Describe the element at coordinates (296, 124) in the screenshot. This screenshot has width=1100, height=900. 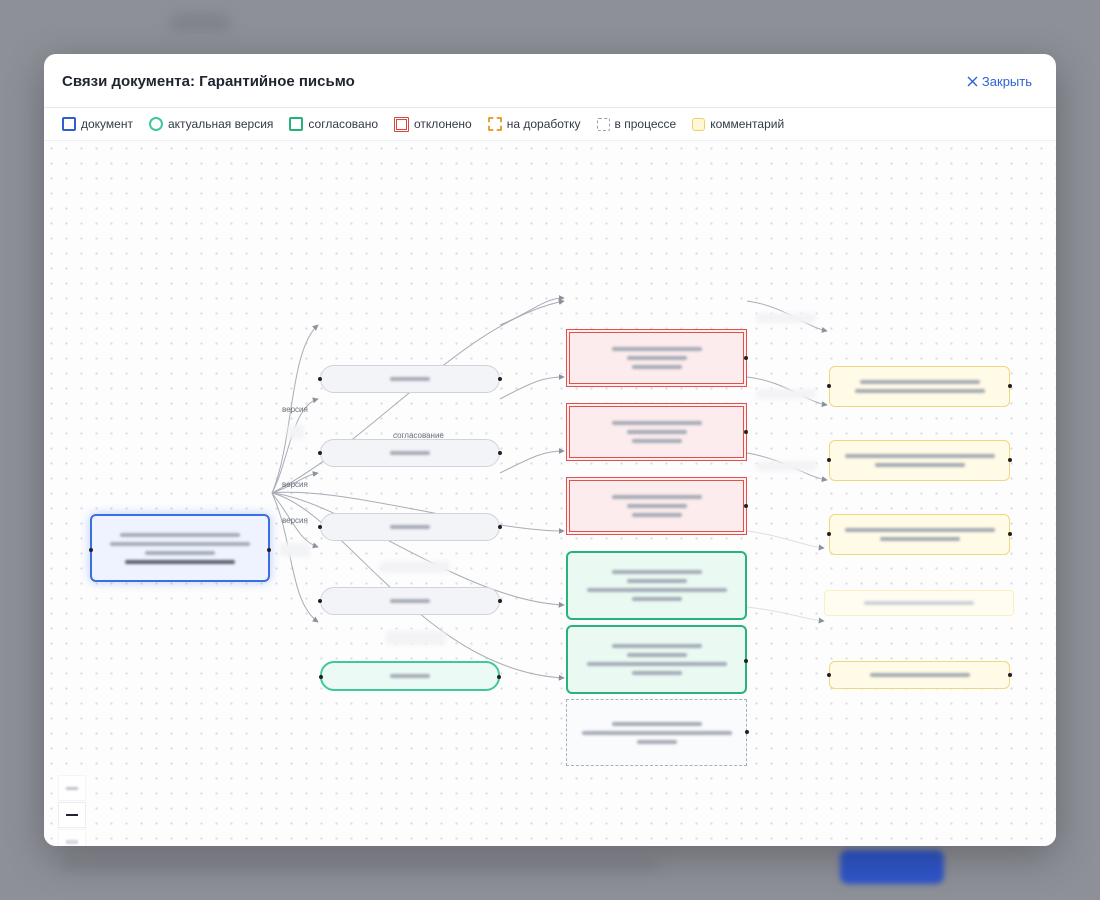
I see `approved-swatch-icon` at that location.